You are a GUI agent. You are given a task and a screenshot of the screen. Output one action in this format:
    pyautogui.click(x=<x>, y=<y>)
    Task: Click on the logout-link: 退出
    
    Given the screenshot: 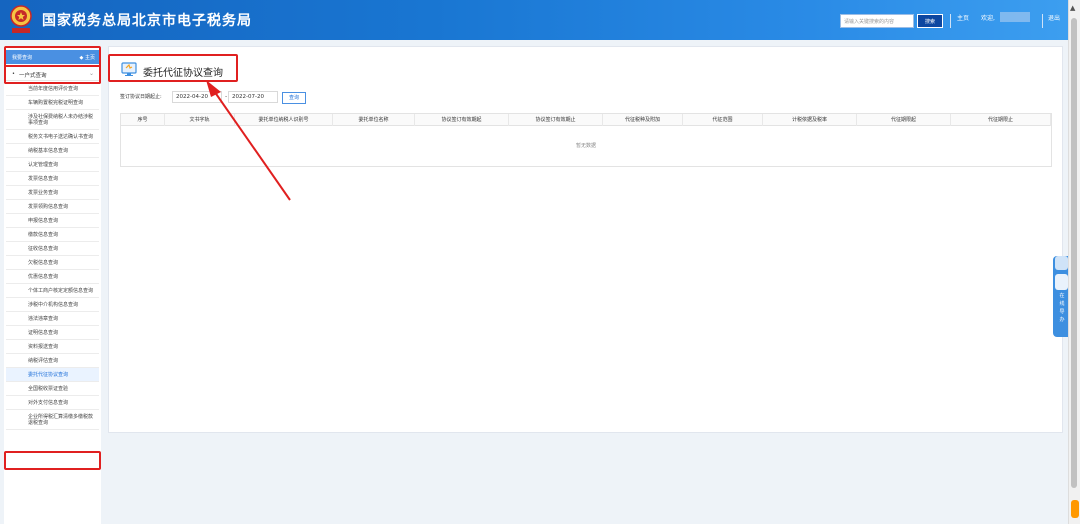 What is the action you would take?
    pyautogui.click(x=1054, y=17)
    